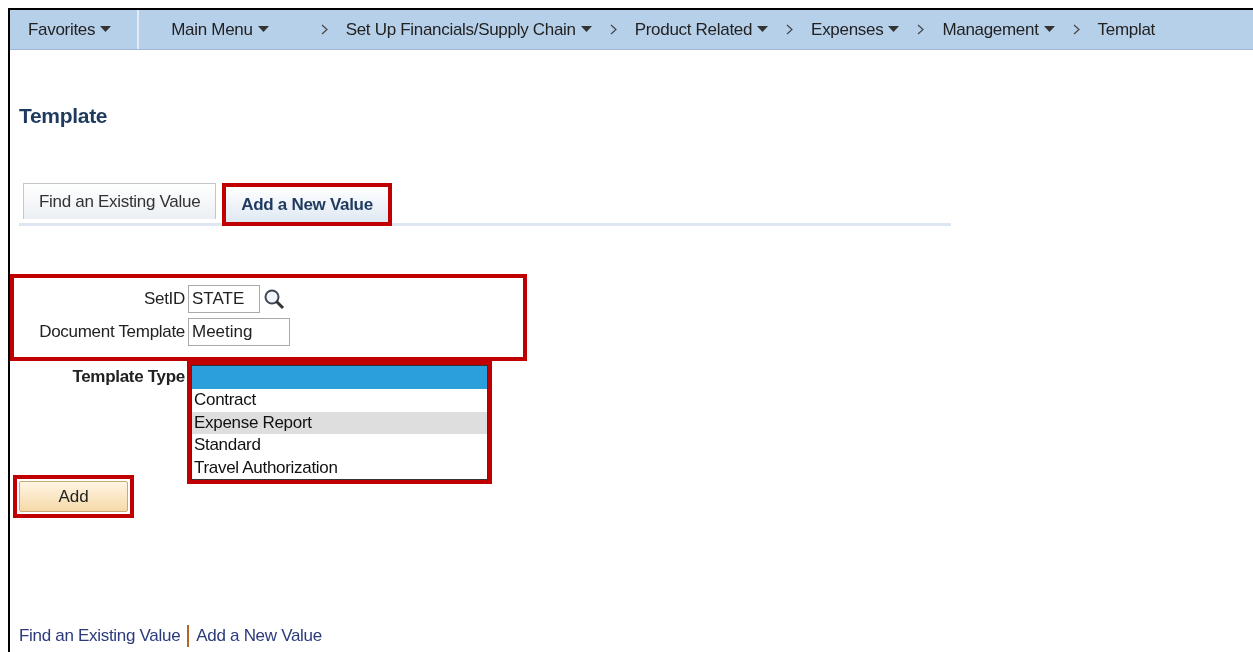  What do you see at coordinates (239, 332) in the screenshot?
I see `input-field: Meeting` at bounding box center [239, 332].